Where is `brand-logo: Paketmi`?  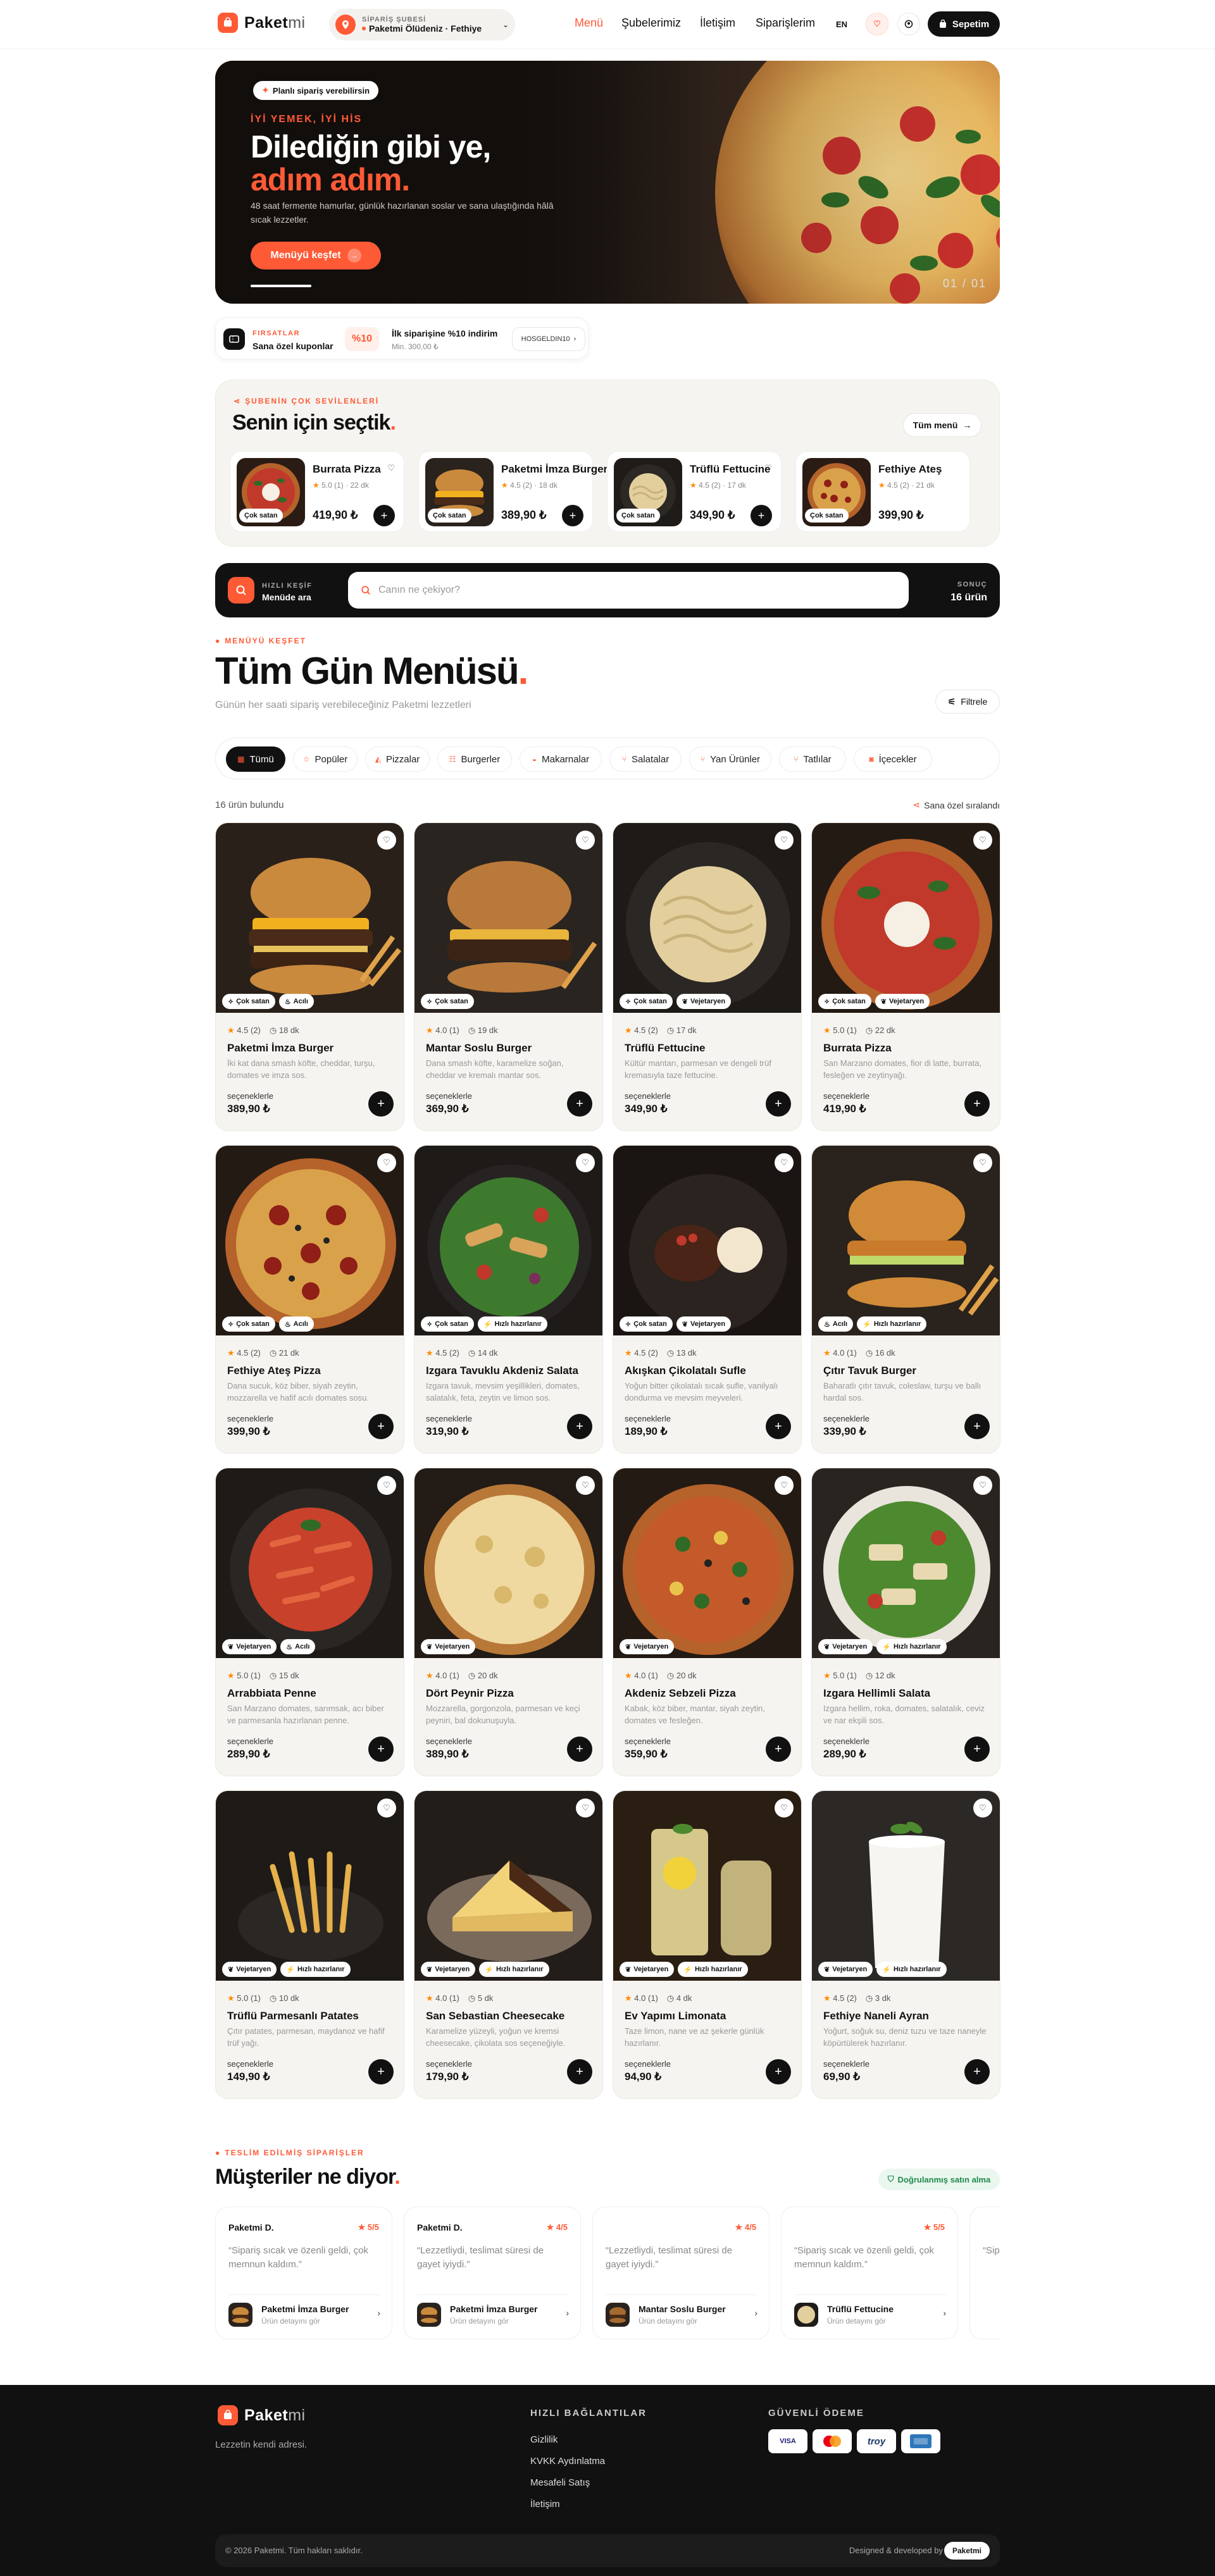 brand-logo: Paketmi is located at coordinates (262, 23).